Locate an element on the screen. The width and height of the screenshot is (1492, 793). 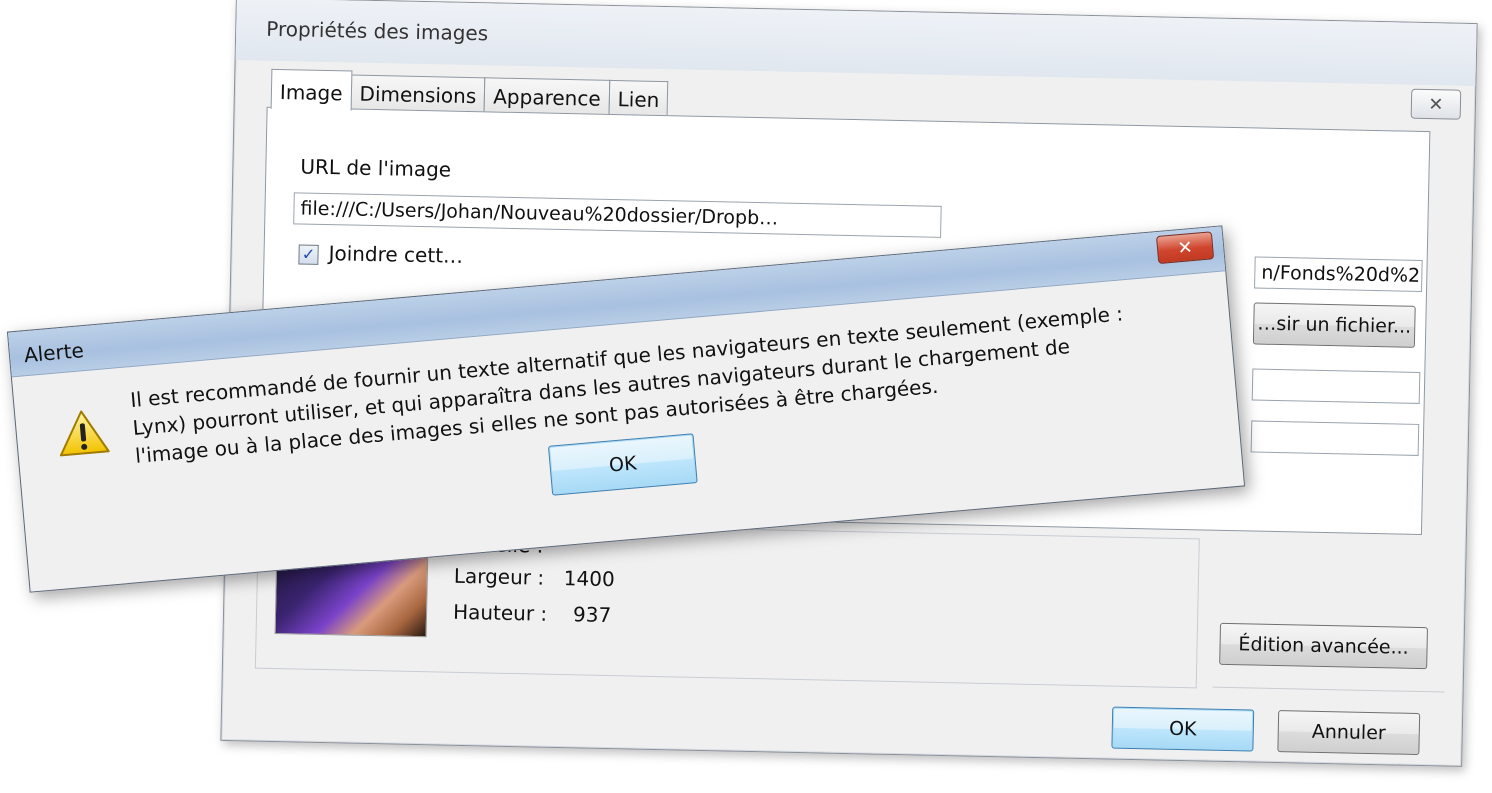
alert-title: Alerte is located at coordinates (53, 353).